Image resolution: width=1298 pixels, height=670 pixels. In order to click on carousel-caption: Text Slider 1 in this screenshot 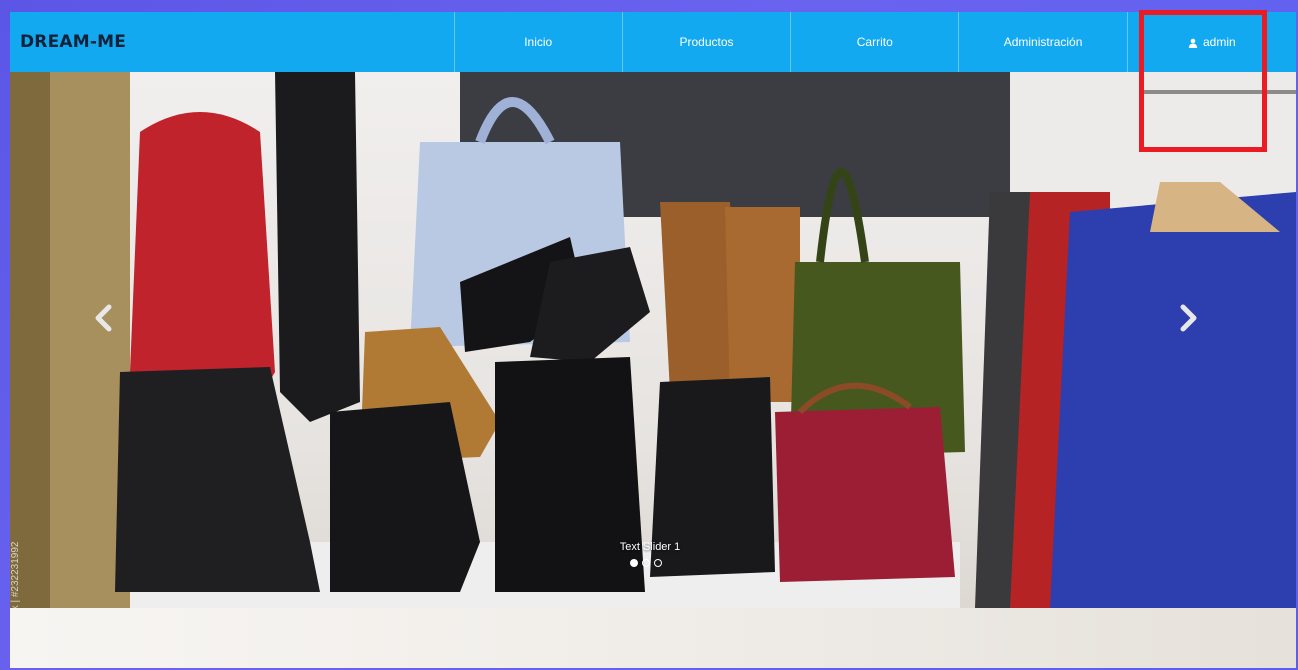, I will do `click(650, 547)`.